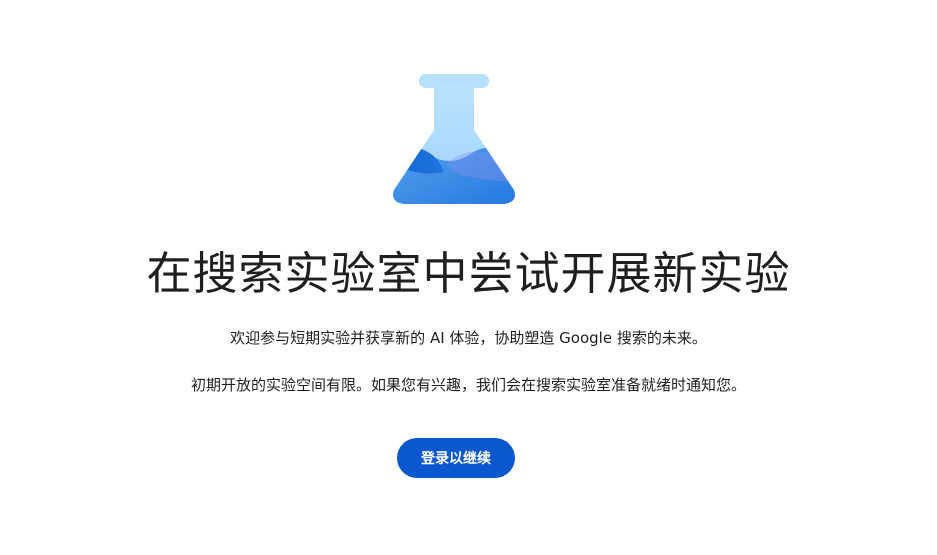 Image resolution: width=937 pixels, height=555 pixels. I want to click on flask-icon, so click(454, 139).